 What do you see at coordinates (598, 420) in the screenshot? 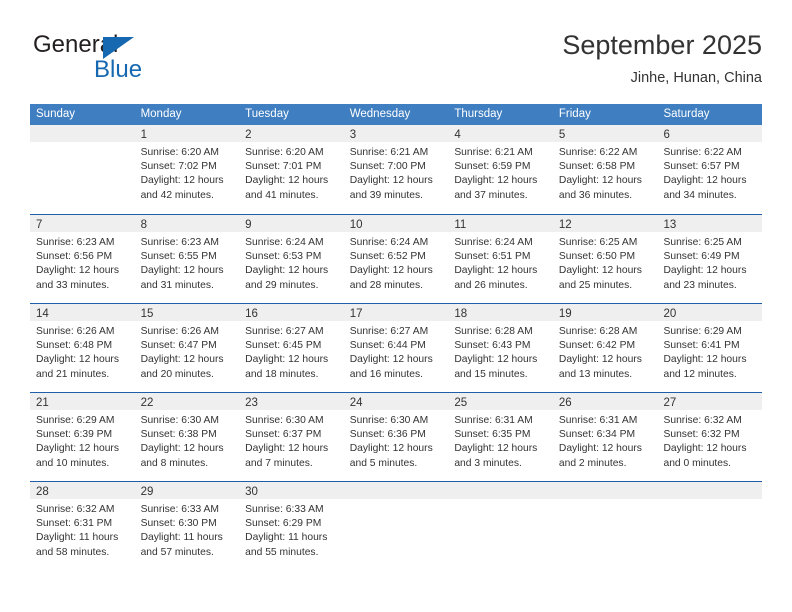
I see `day-detail-line: Sunrise: 6:31 AM` at bounding box center [598, 420].